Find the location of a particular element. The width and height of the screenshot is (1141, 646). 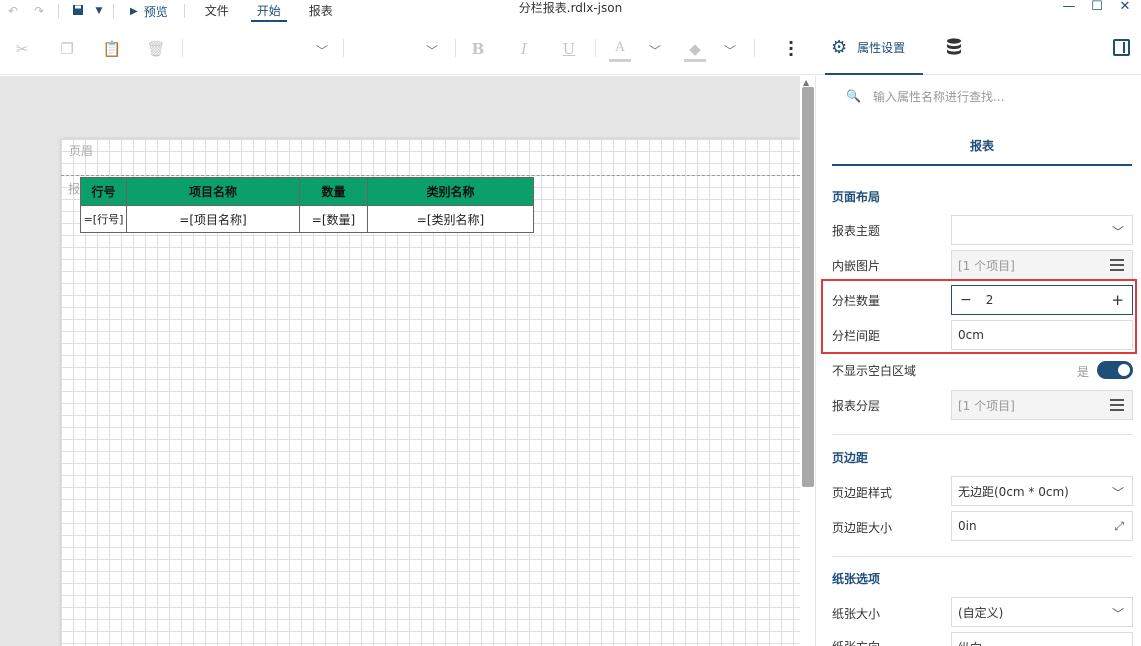

table-header-cell: 数量 is located at coordinates (333, 191).